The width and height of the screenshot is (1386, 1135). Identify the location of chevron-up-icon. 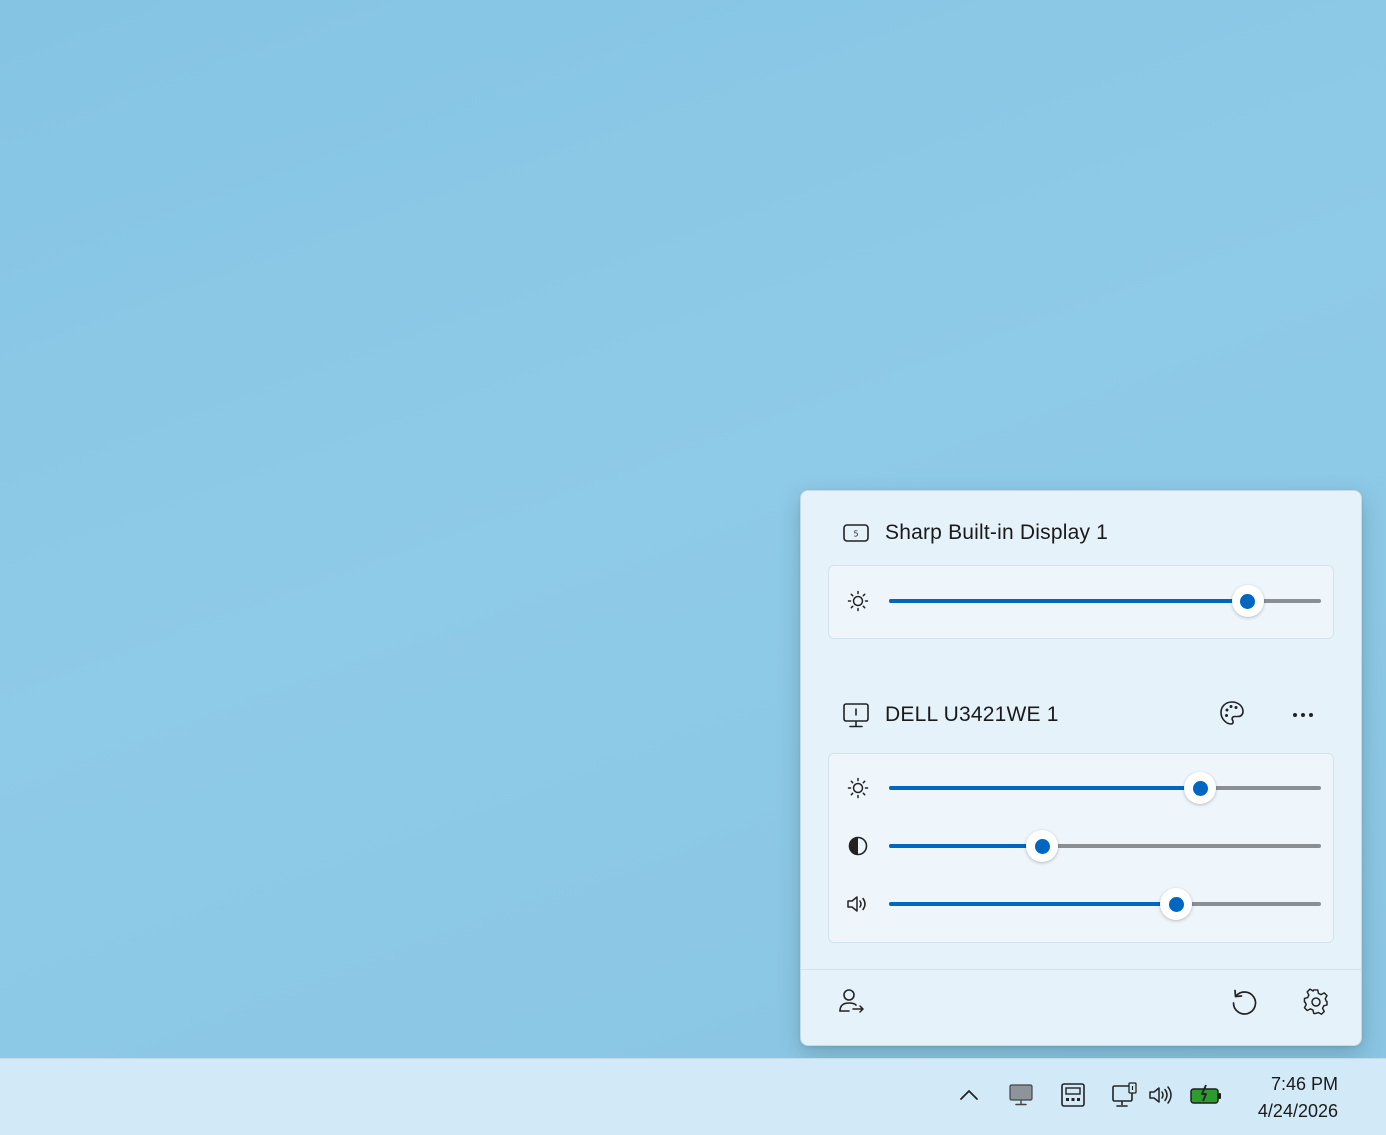
(969, 1097).